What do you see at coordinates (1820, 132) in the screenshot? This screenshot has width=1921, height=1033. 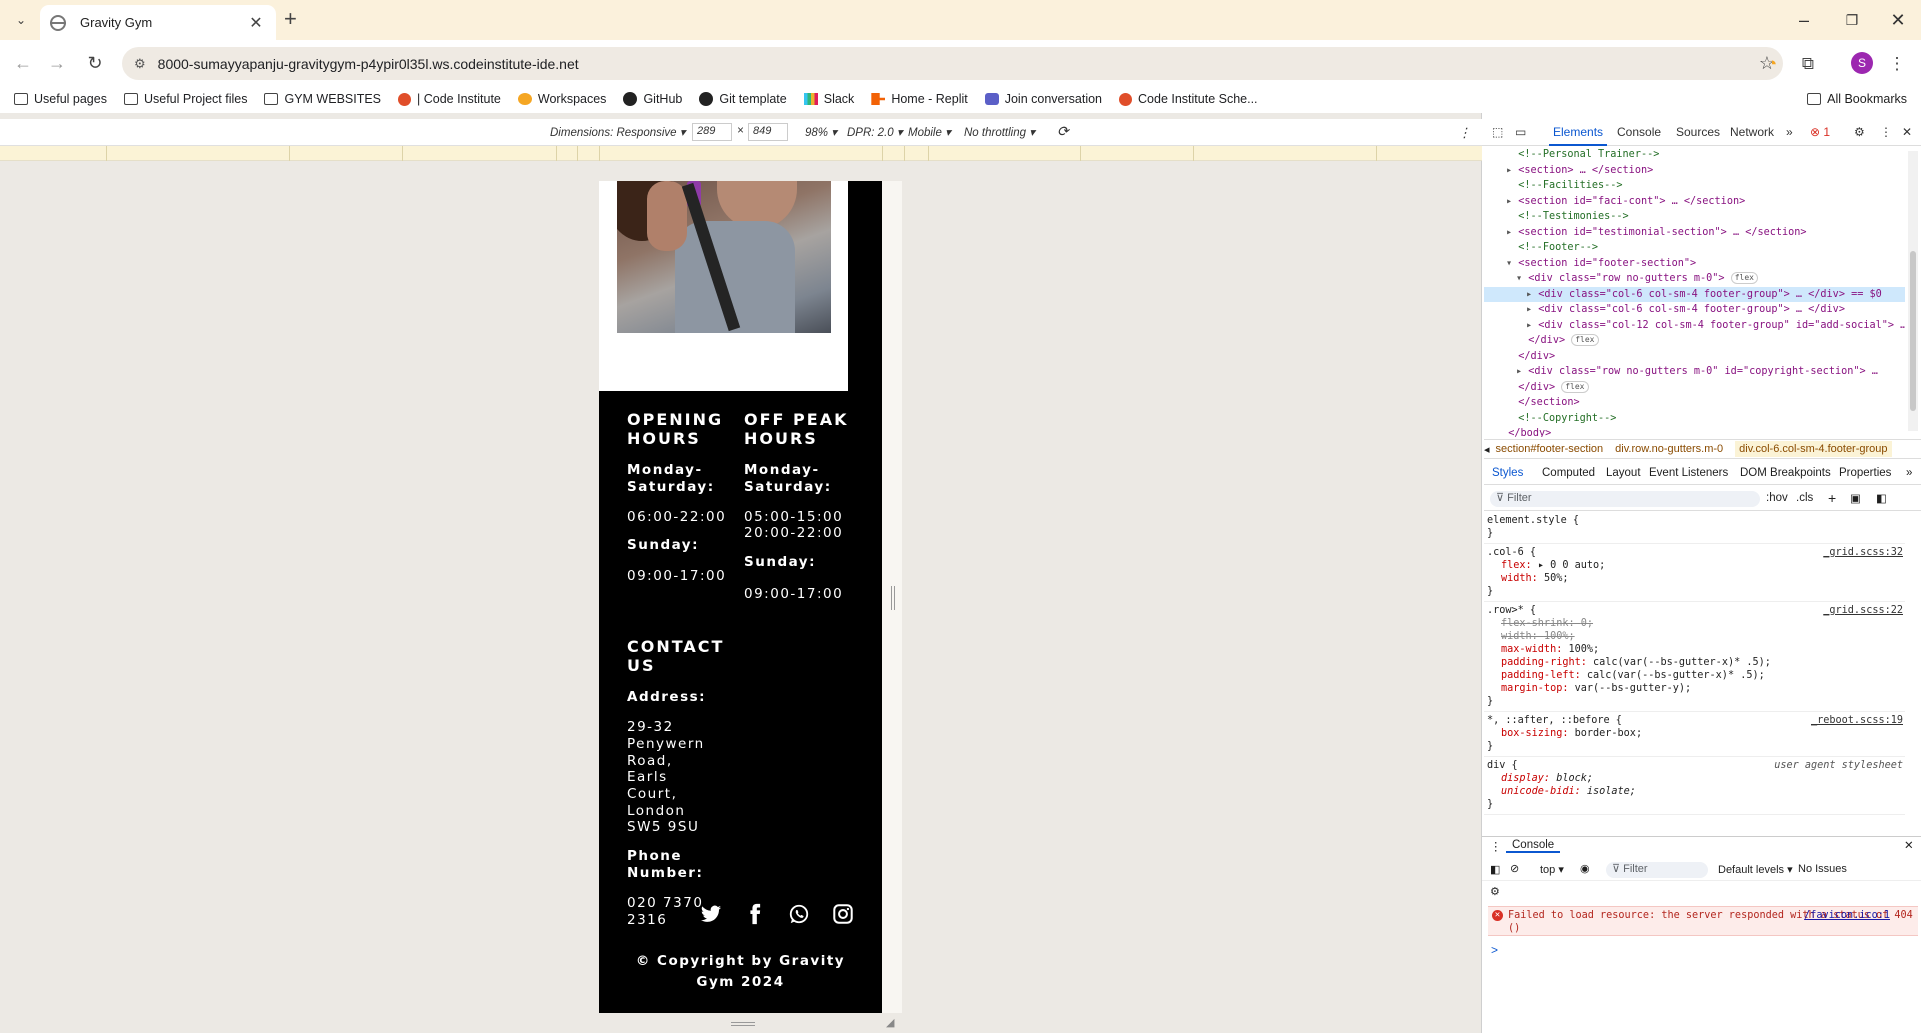 I see `error-count-badge: ⊗ 1` at bounding box center [1820, 132].